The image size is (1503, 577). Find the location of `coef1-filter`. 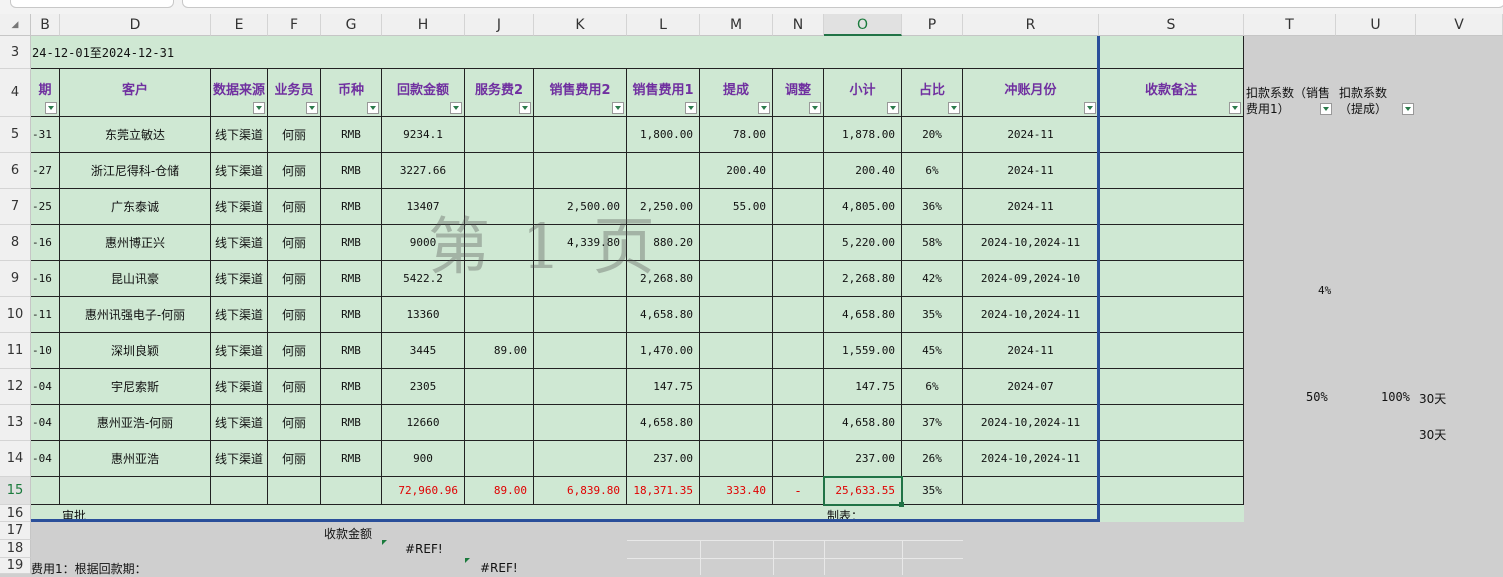

coef1-filter is located at coordinates (1326, 109).